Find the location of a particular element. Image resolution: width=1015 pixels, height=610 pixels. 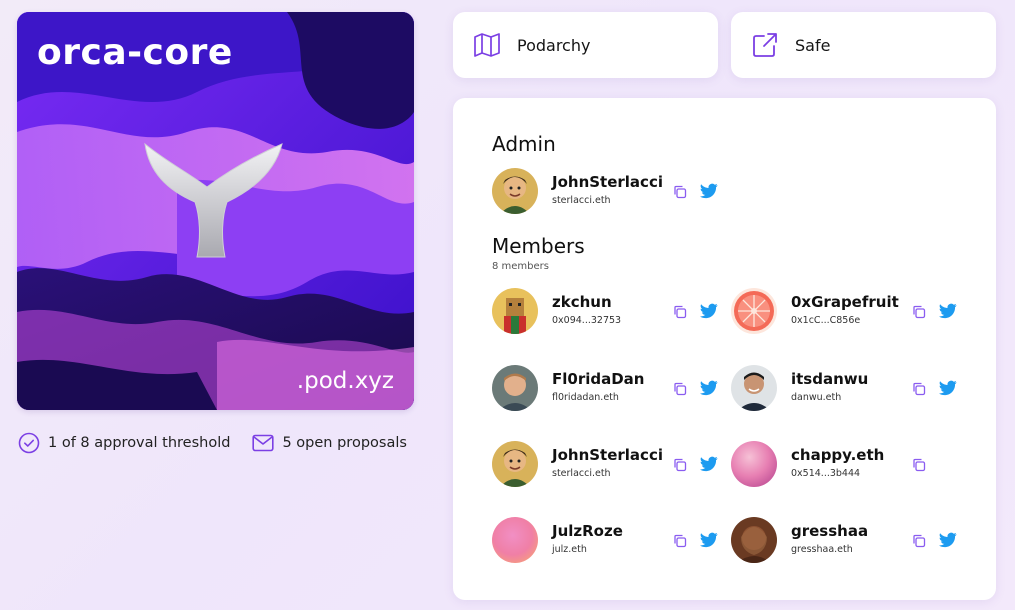

podarchy-label: Podarchy is located at coordinates (554, 45).